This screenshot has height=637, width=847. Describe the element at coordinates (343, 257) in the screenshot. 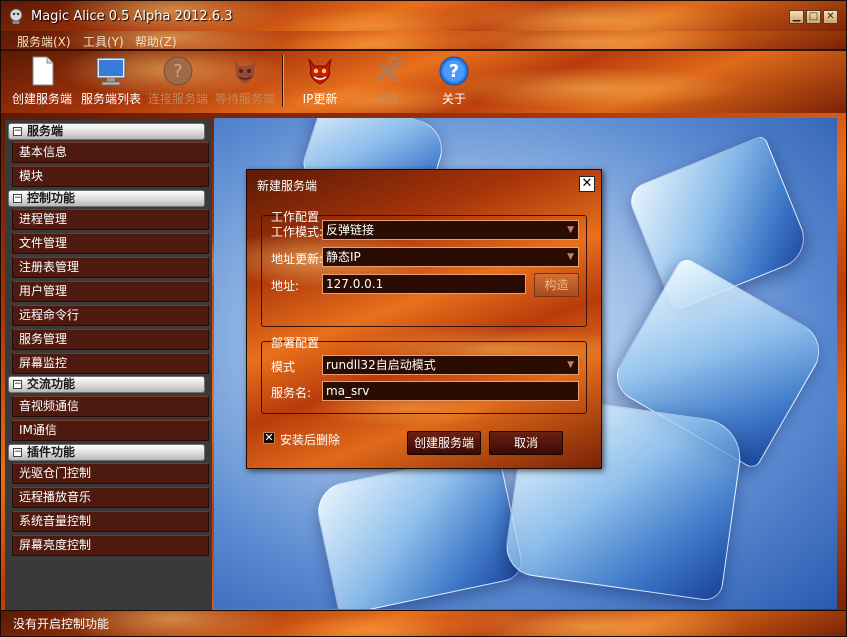

I see `select-value: 静态IP` at that location.